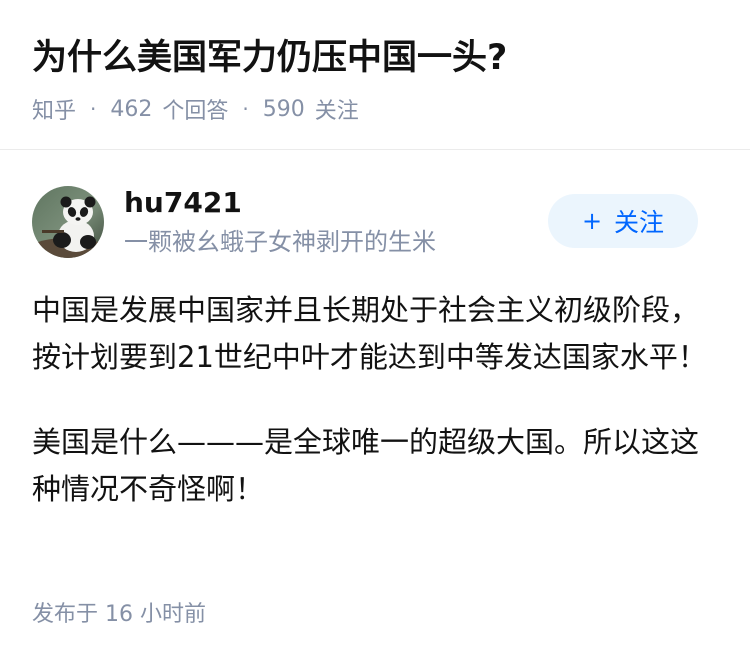  Describe the element at coordinates (195, 111) in the screenshot. I see `answer-count-label: 个回答` at that location.